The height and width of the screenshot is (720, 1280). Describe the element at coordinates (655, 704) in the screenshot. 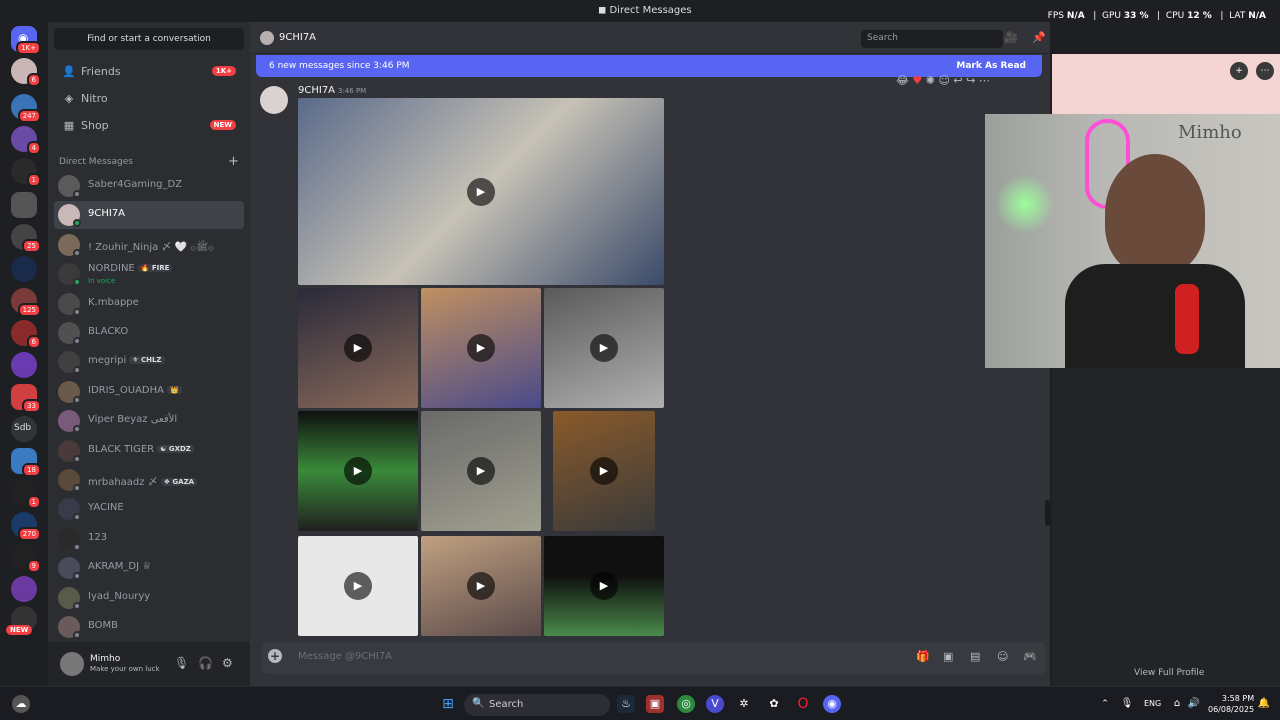

I see `app-icon: ▣` at that location.